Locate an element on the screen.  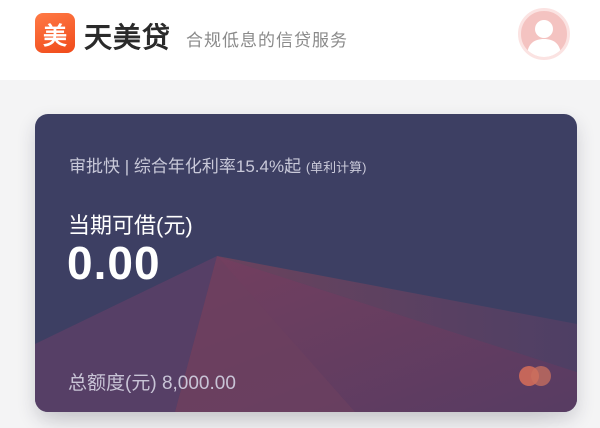
brand-name: 天美贷 is located at coordinates (128, 37).